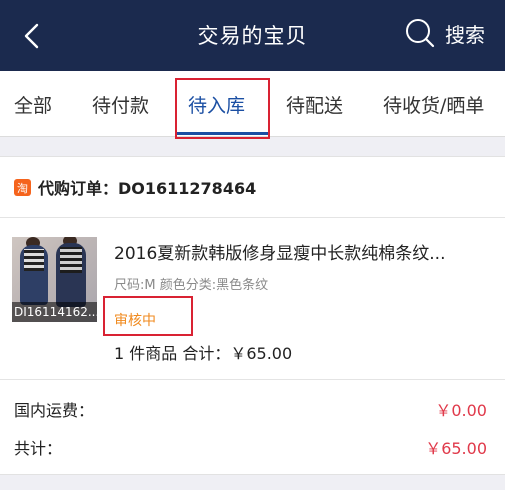 Image resolution: width=505 pixels, height=490 pixels. What do you see at coordinates (314, 104) in the screenshot?
I see `tab-pending-delivery: 待配送` at bounding box center [314, 104].